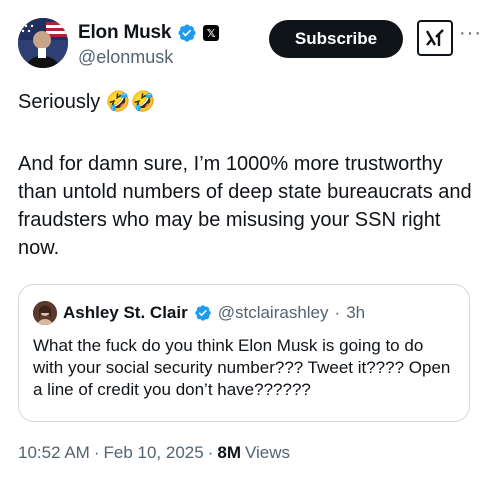 The image size is (486, 482). What do you see at coordinates (273, 313) in the screenshot?
I see `quoted-author-handle: @stclairashley` at bounding box center [273, 313].